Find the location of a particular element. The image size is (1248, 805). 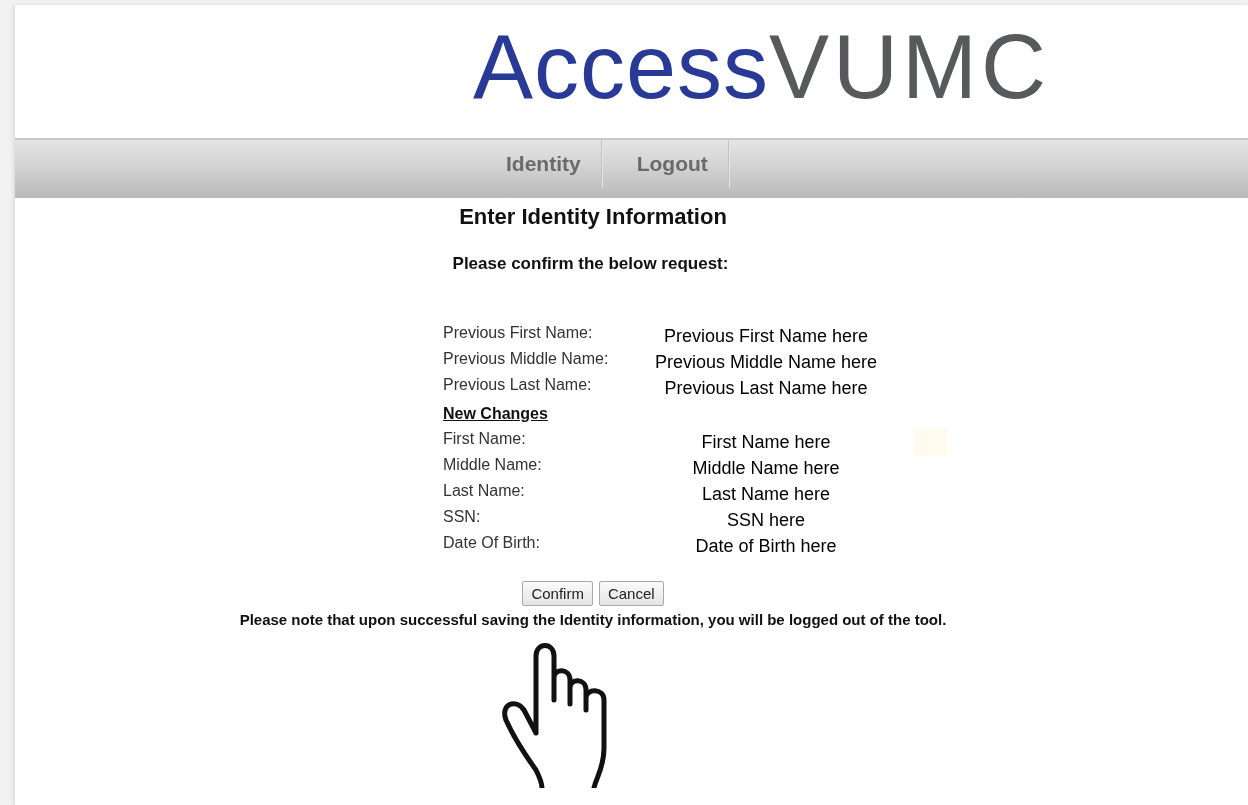

field-label: Last Name: is located at coordinates (484, 491).